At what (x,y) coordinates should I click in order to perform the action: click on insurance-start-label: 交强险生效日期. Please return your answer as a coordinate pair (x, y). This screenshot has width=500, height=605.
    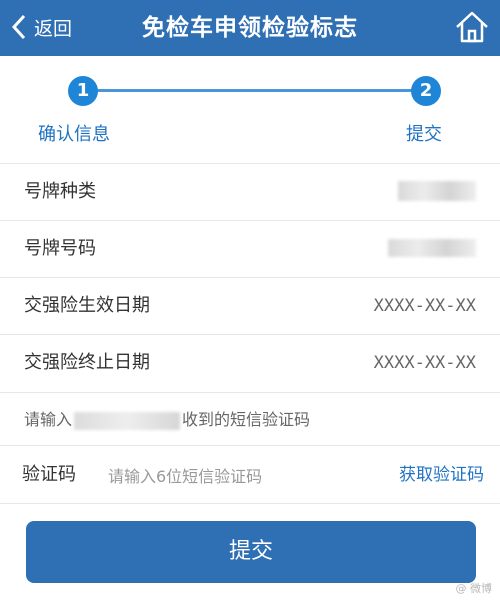
    Looking at the image, I should click on (87, 305).